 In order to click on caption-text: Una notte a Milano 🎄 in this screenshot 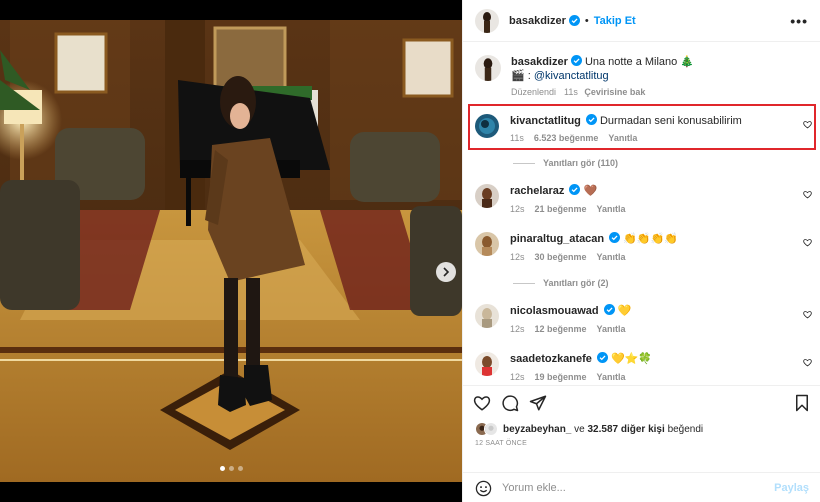, I will do `click(639, 62)`.